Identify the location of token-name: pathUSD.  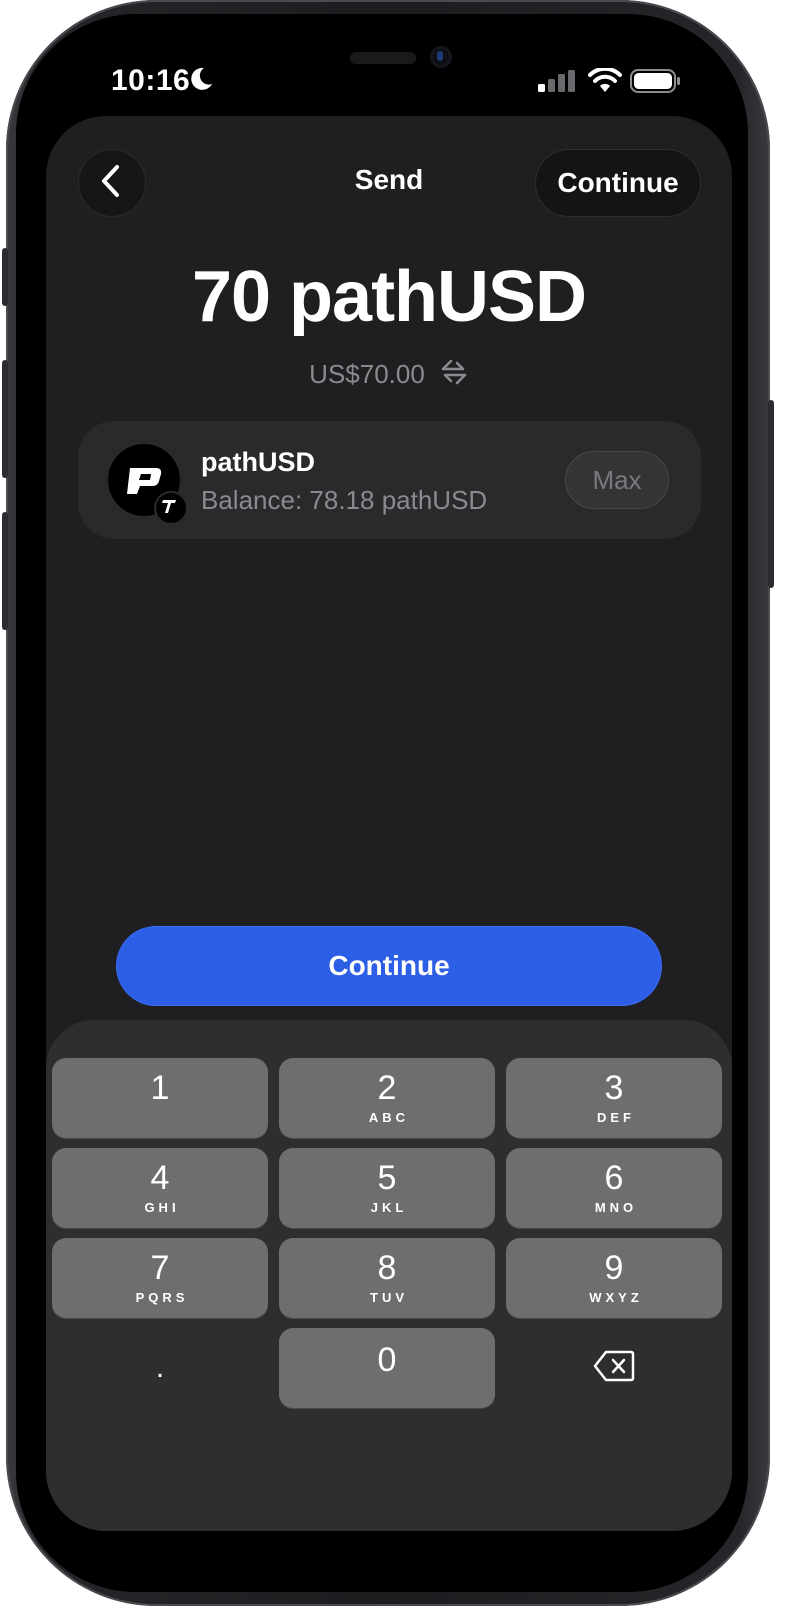
(258, 462).